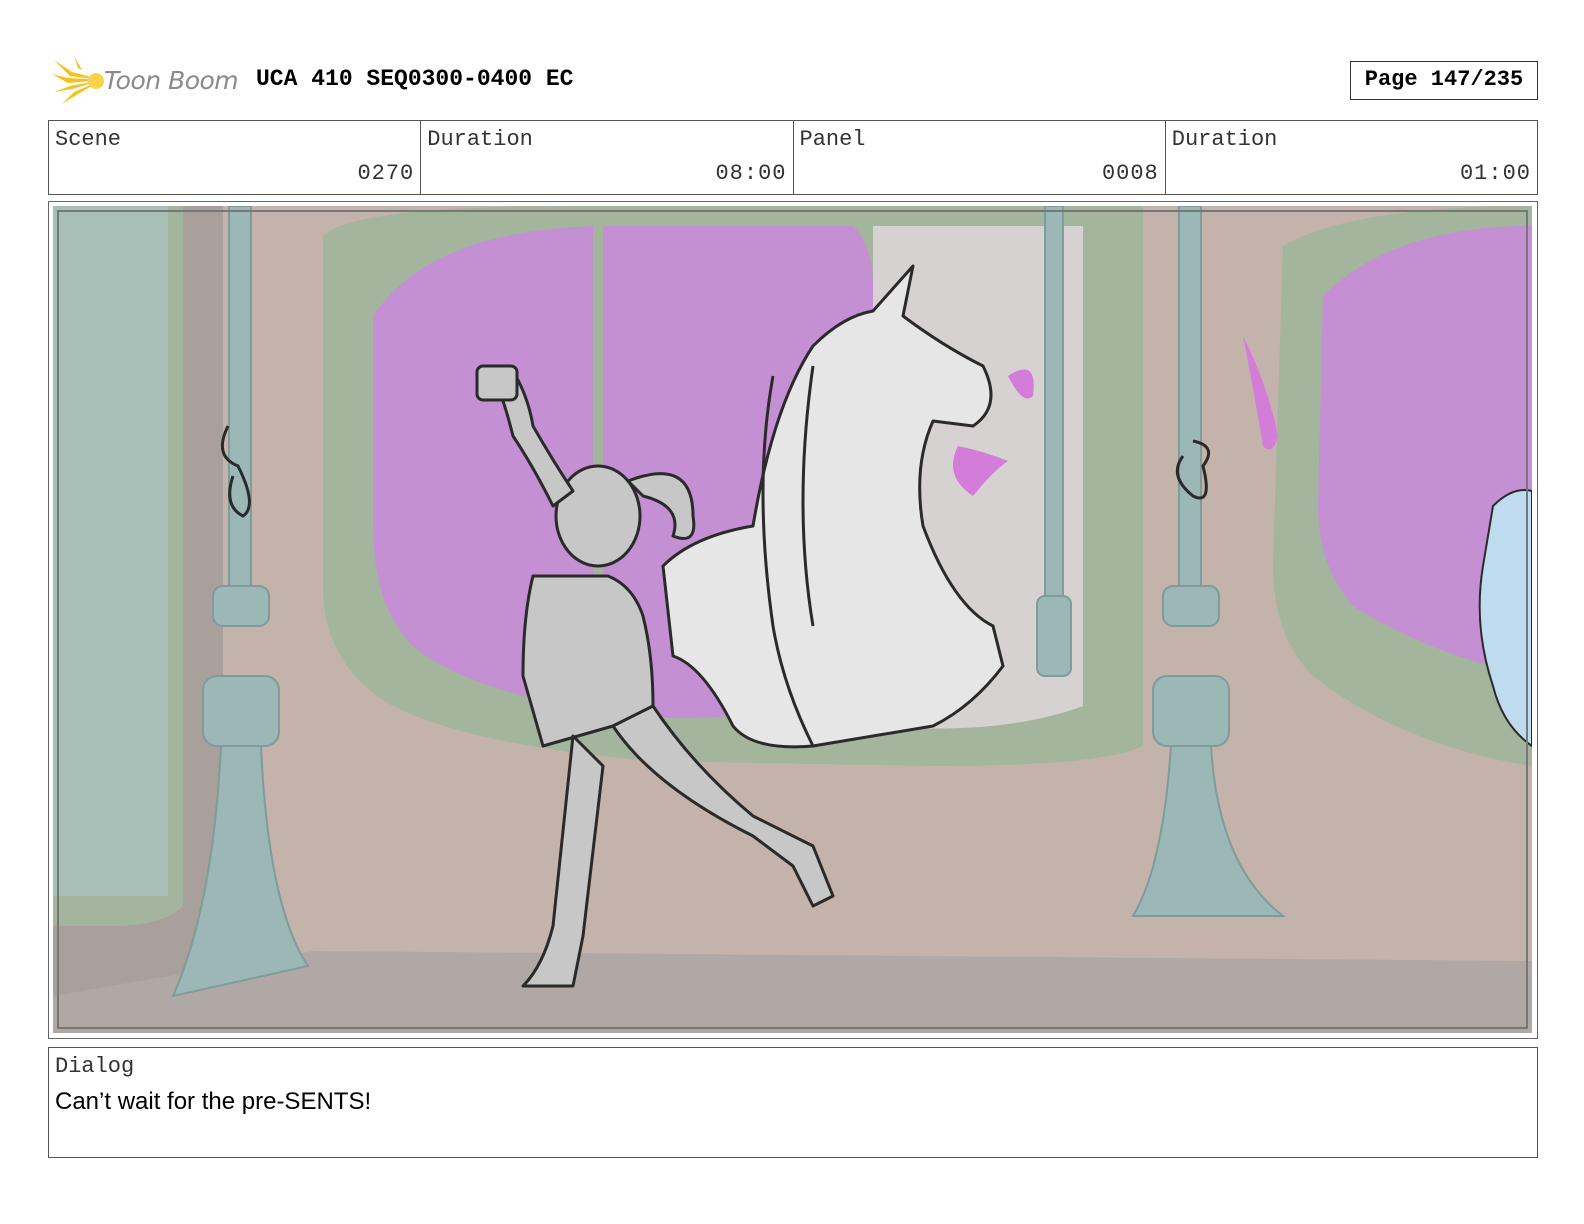  What do you see at coordinates (386, 173) in the screenshot?
I see `scene-value: 0270` at bounding box center [386, 173].